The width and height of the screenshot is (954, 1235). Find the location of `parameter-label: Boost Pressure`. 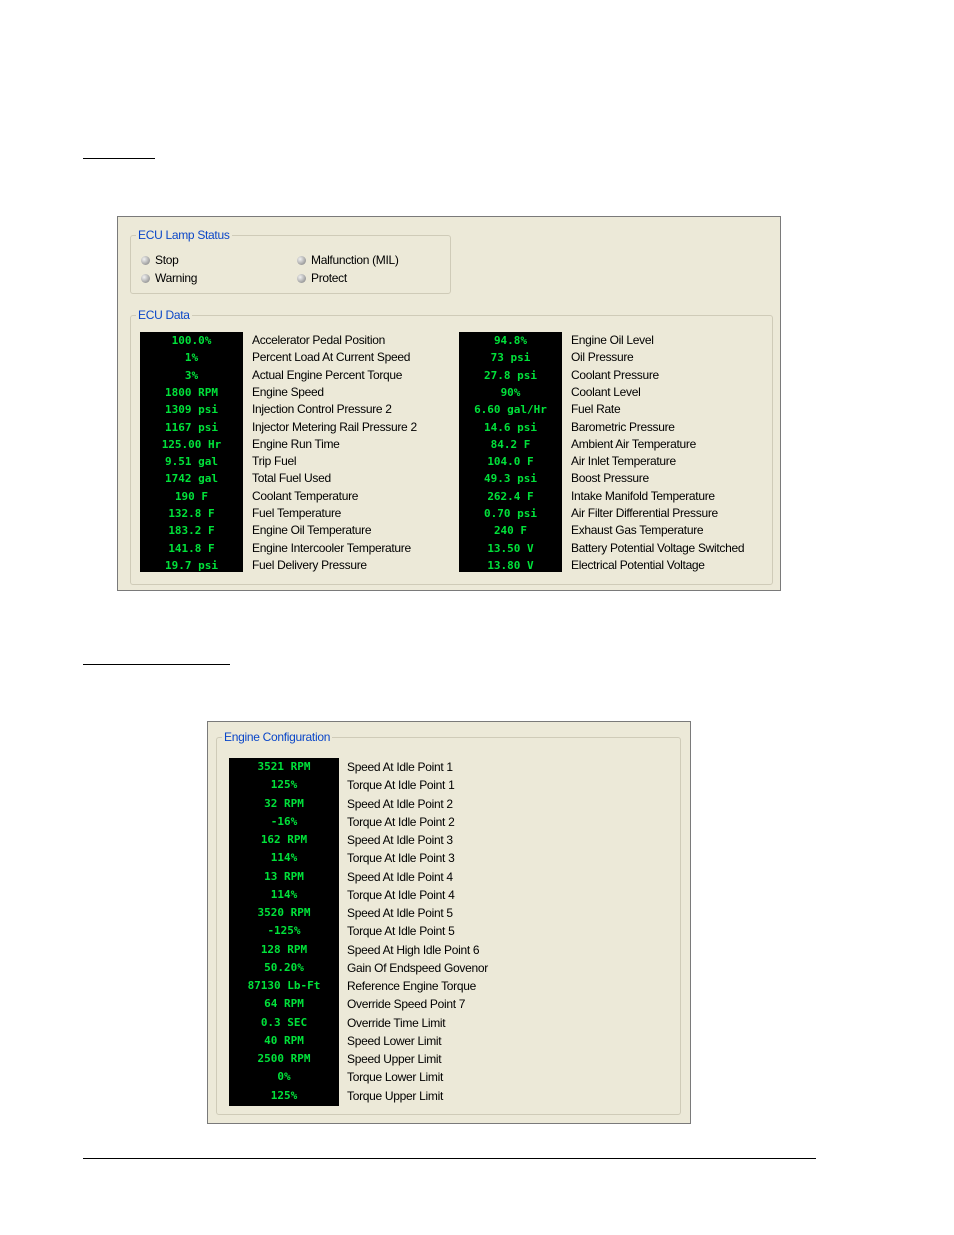

parameter-label: Boost Pressure is located at coordinates (610, 478).